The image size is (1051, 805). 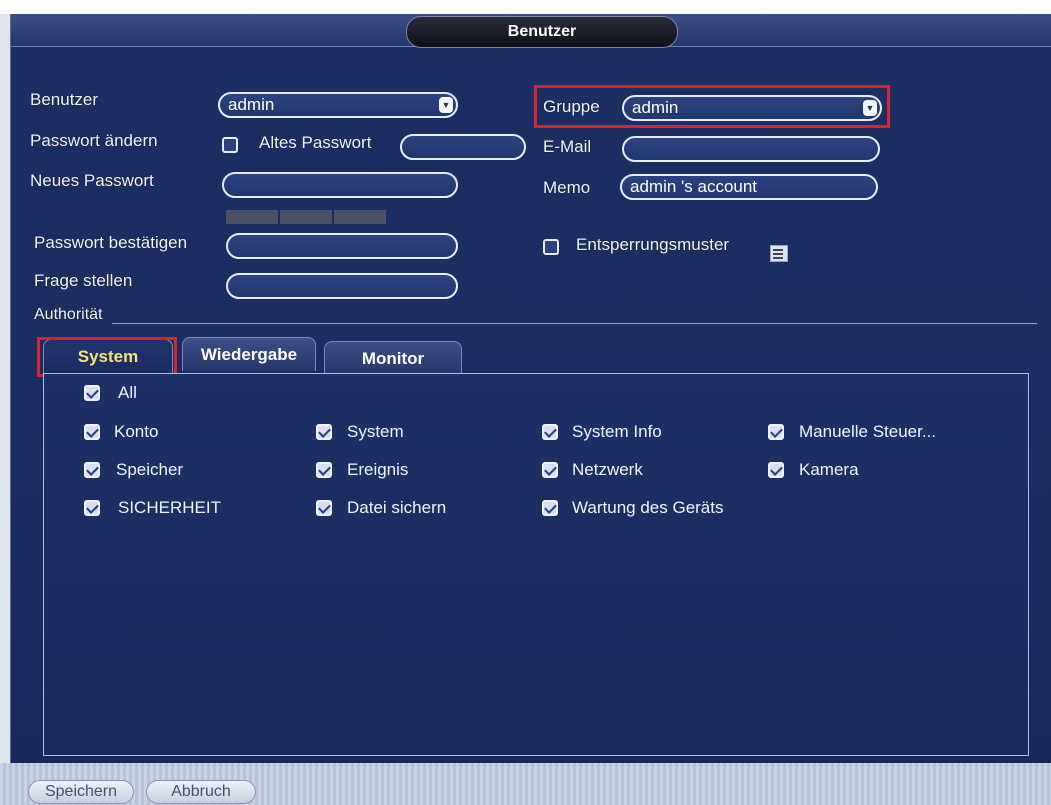 What do you see at coordinates (64, 99) in the screenshot?
I see `user-label: Benutzer` at bounding box center [64, 99].